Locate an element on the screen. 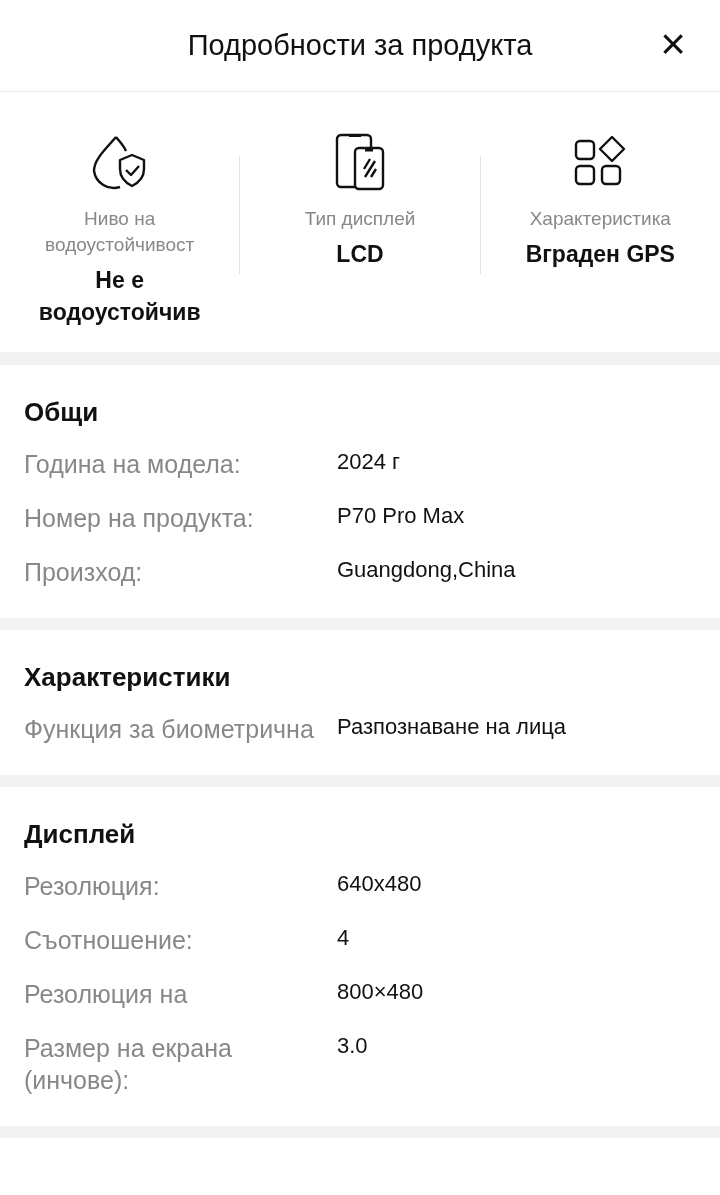  dialog-title: Подробности за продукта is located at coordinates (360, 45).